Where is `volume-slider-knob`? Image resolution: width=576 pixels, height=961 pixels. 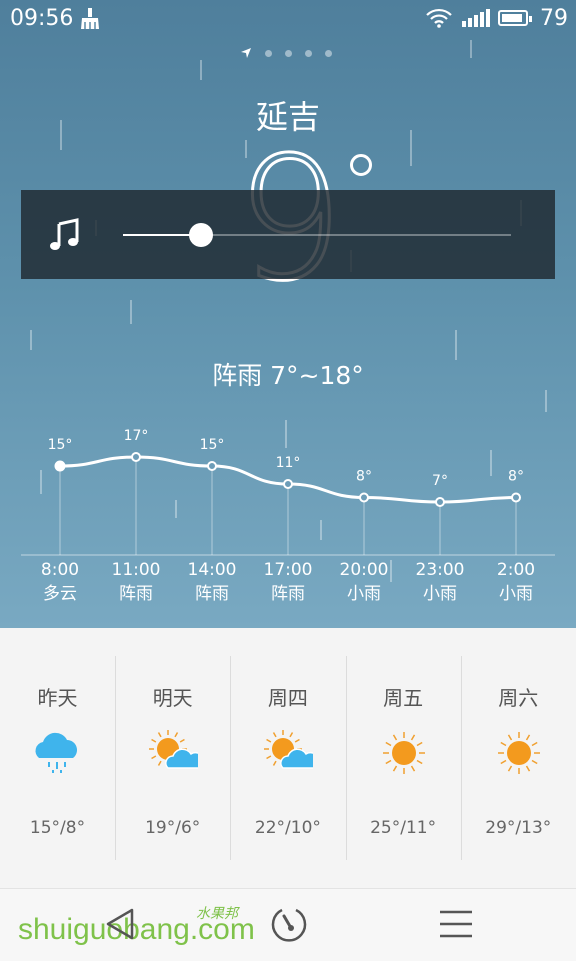 volume-slider-knob is located at coordinates (200, 235).